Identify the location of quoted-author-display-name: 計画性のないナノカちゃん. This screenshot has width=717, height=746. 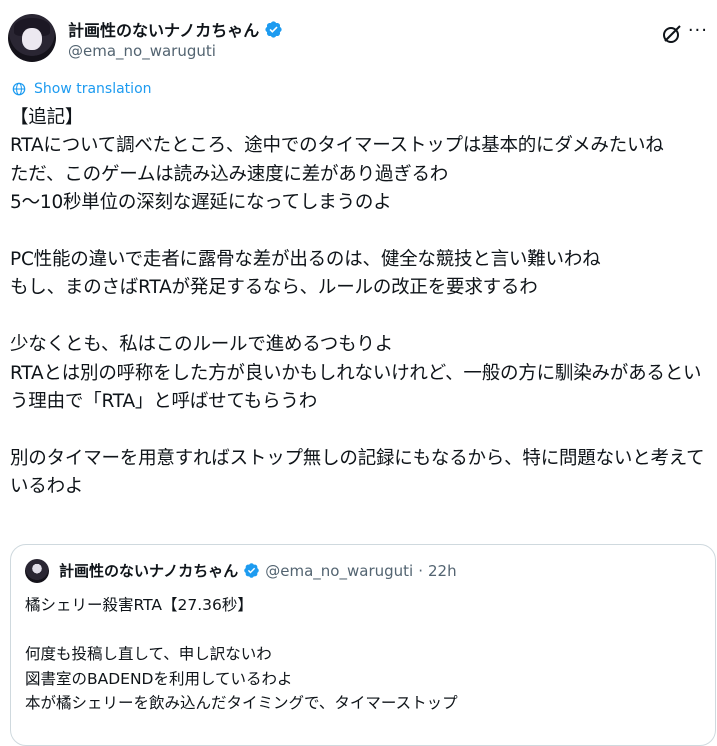
(149, 571).